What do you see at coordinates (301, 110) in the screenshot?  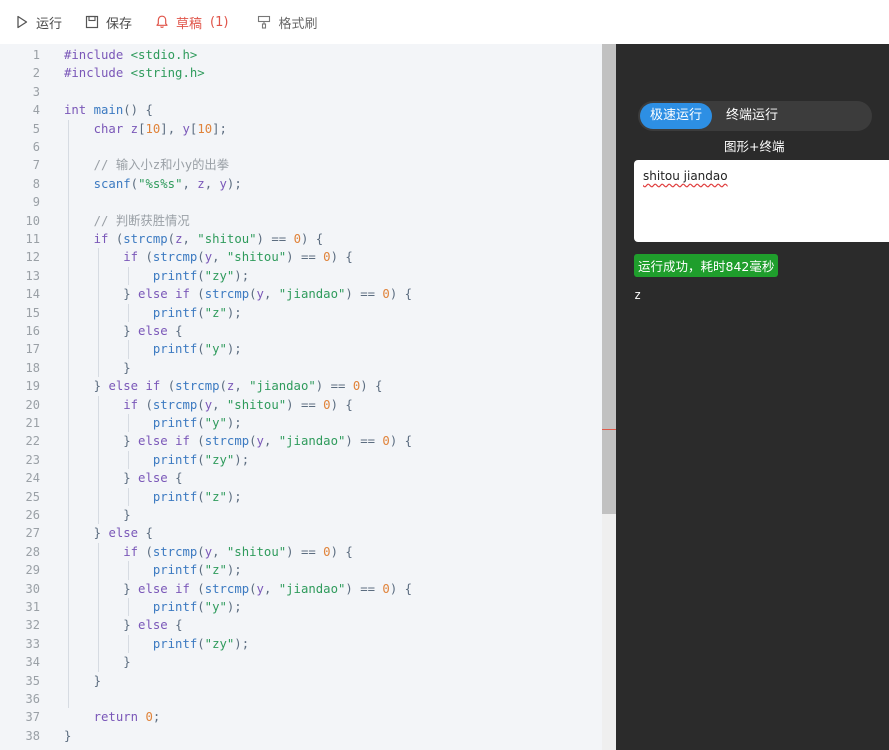 I see `code-line: 4 int main() {` at bounding box center [301, 110].